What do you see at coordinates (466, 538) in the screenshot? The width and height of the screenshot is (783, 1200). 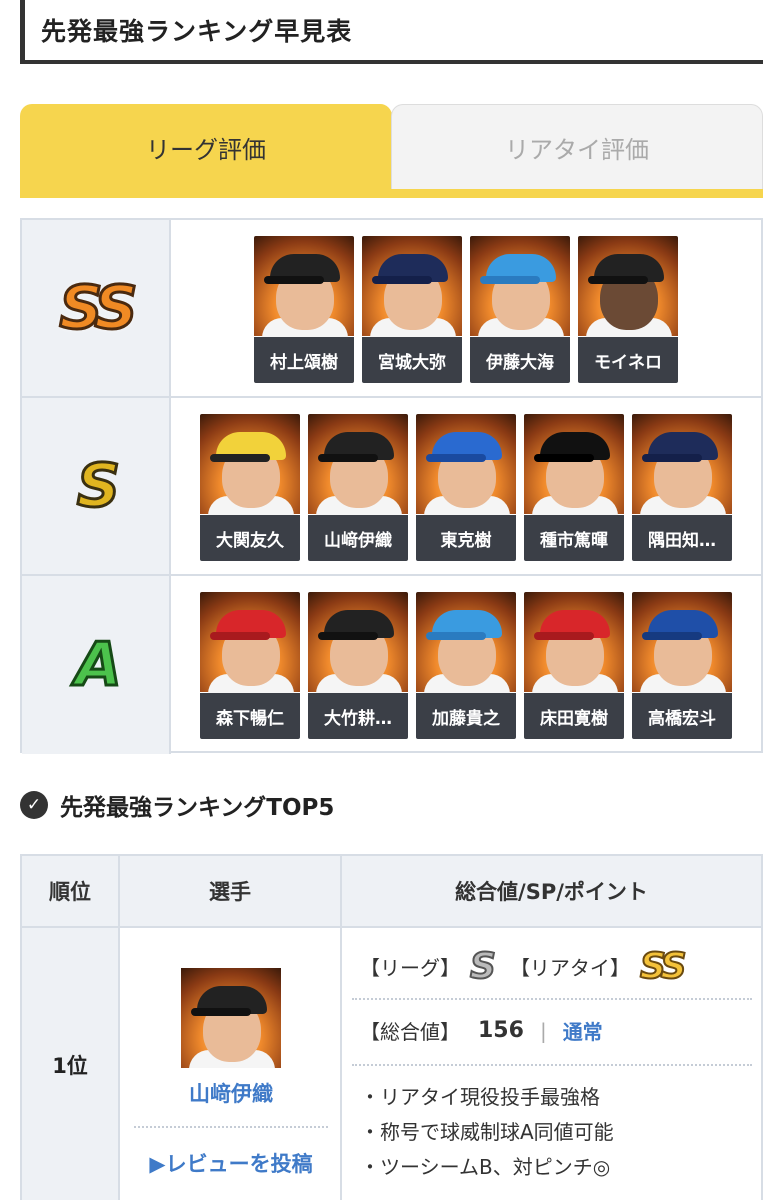 I see `player-name: 東克樹` at bounding box center [466, 538].